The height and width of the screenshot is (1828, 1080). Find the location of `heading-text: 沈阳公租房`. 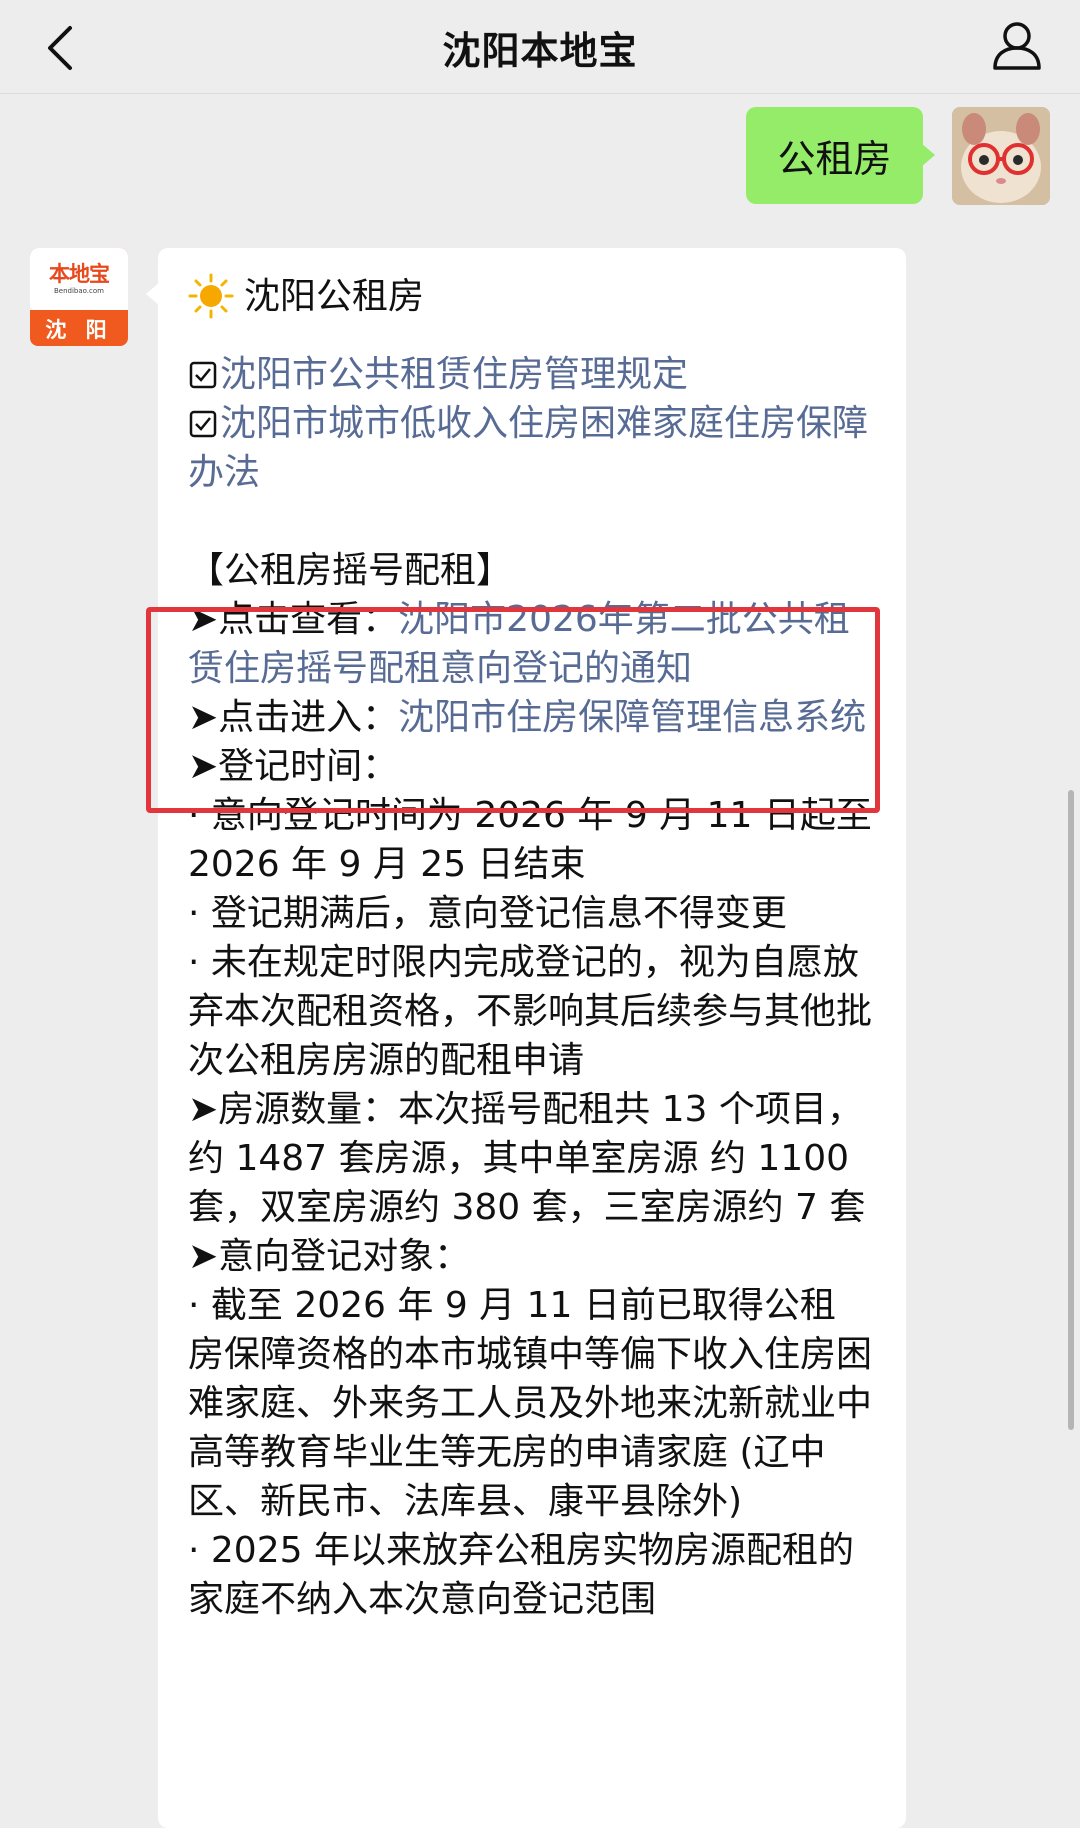

heading-text: 沈阳公租房 is located at coordinates (334, 296).